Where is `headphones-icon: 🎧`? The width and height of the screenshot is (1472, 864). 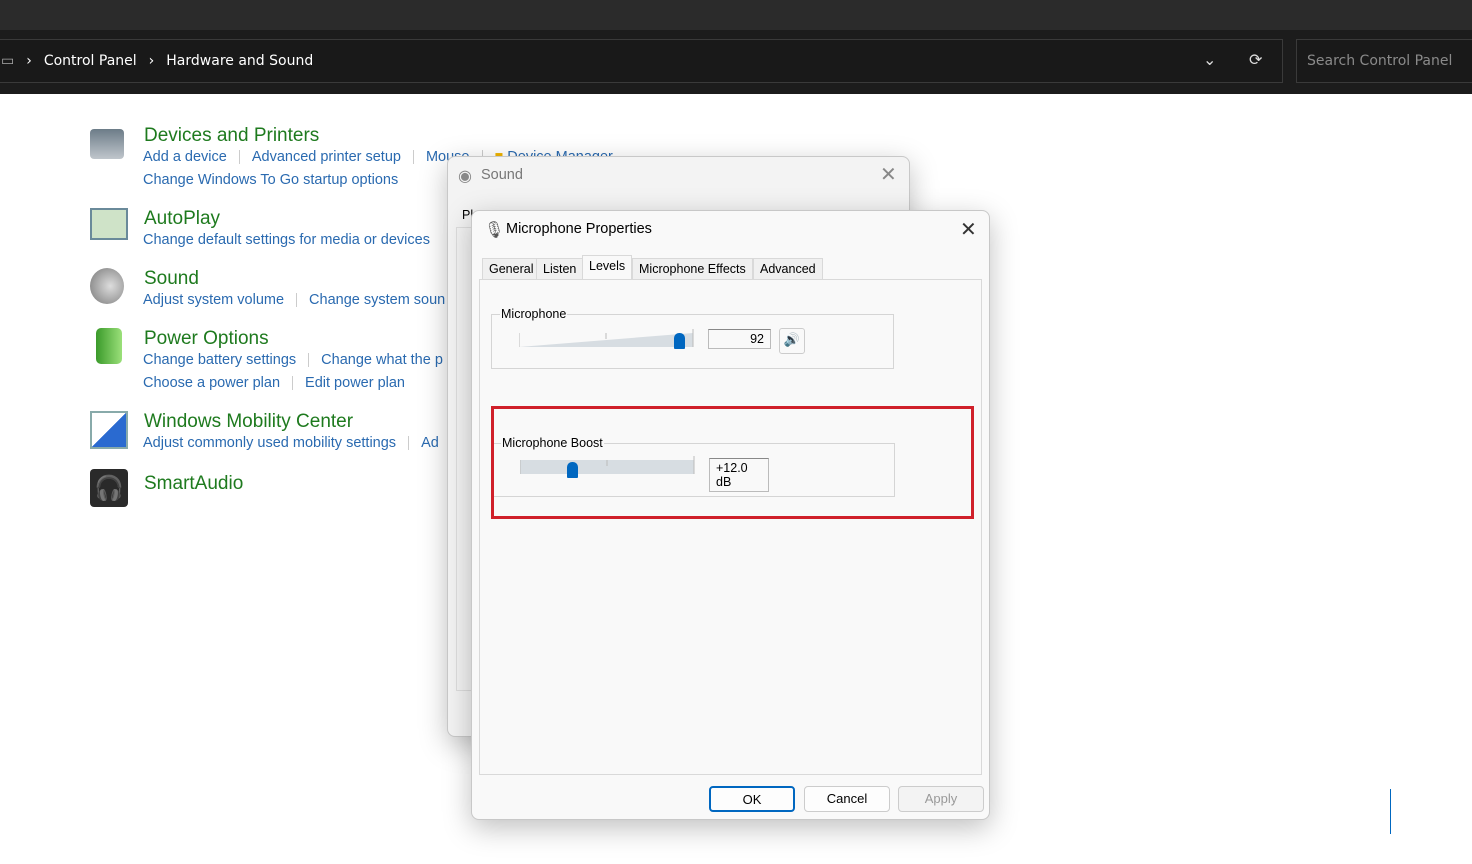
headphones-icon: 🎧 is located at coordinates (109, 488).